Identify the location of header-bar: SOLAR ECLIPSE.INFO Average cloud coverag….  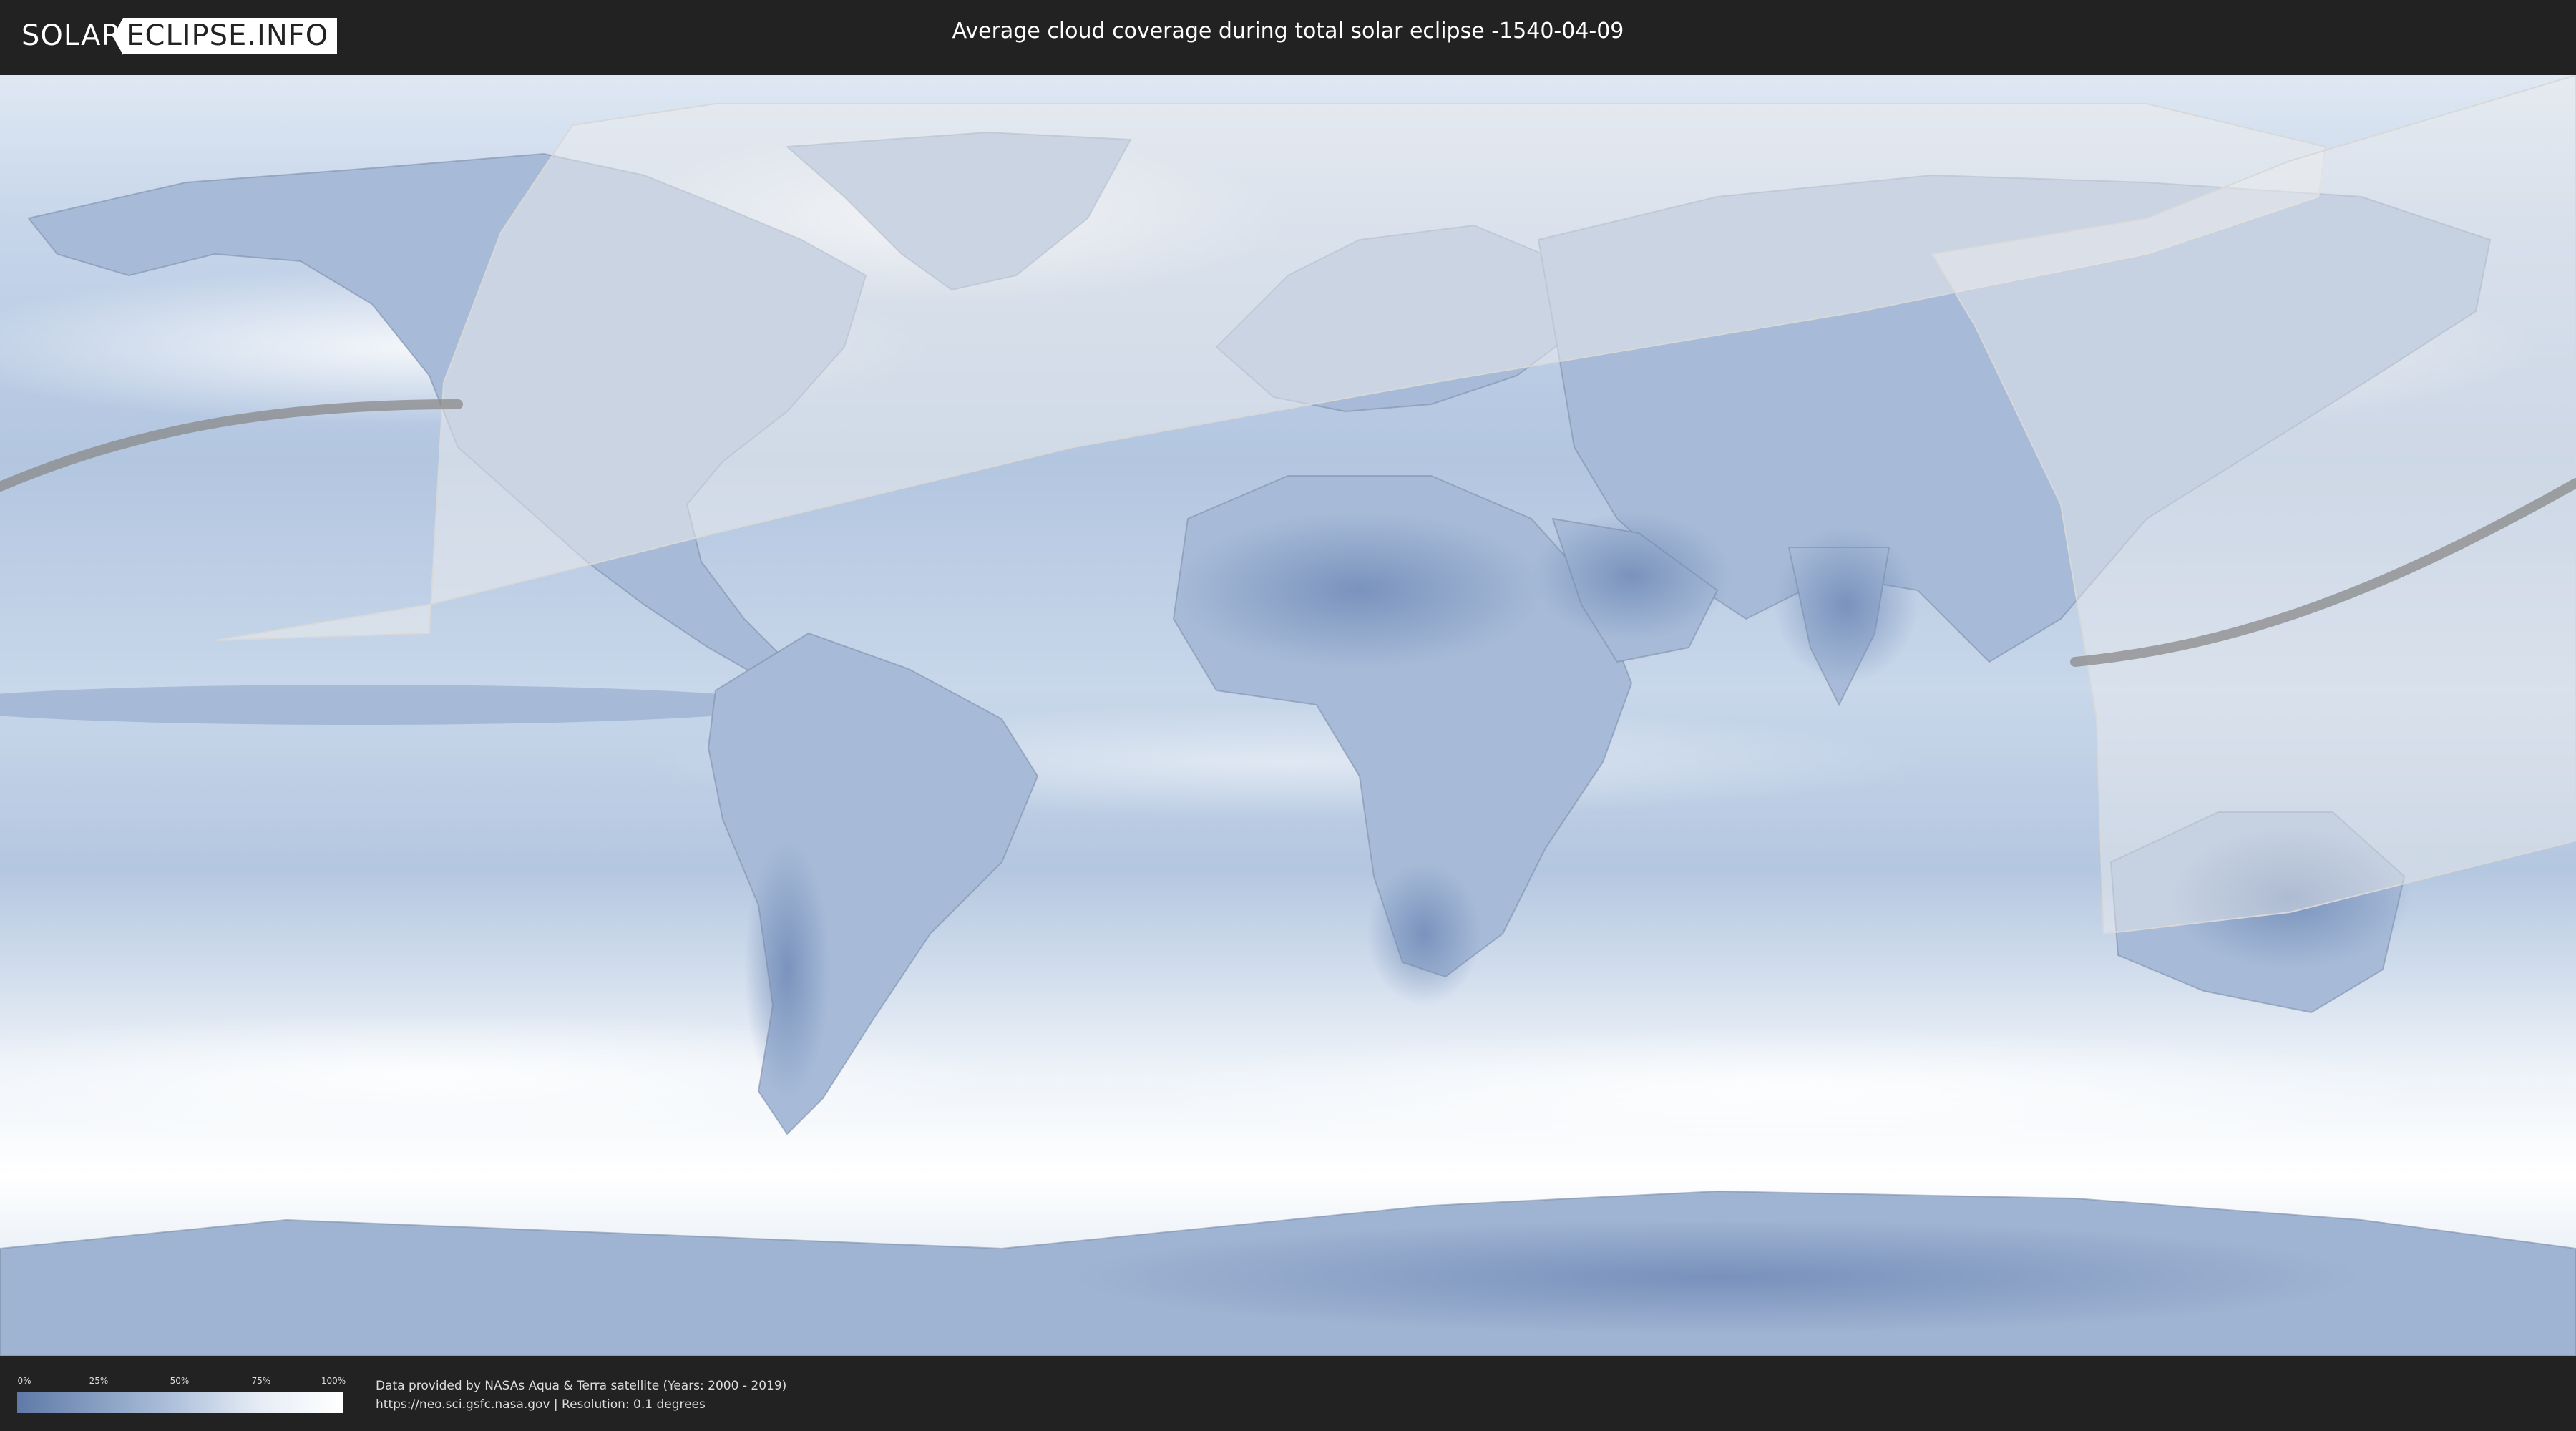
(1288, 36).